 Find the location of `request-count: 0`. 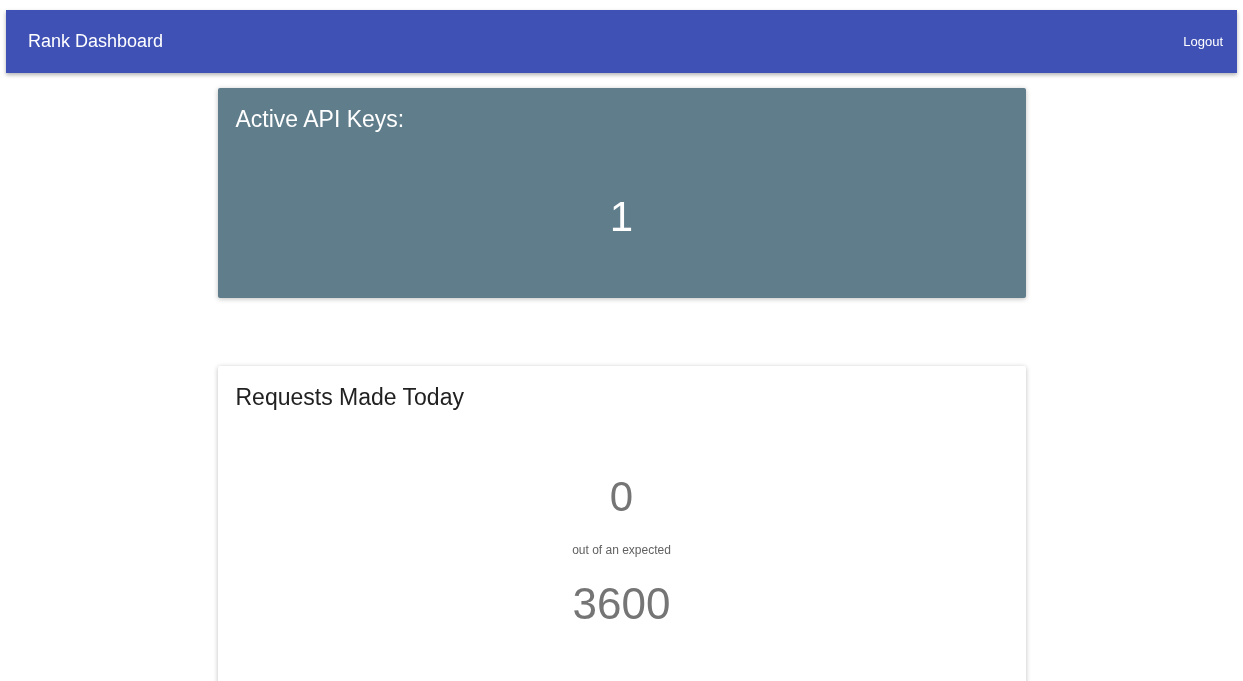

request-count: 0 is located at coordinates (621, 497).